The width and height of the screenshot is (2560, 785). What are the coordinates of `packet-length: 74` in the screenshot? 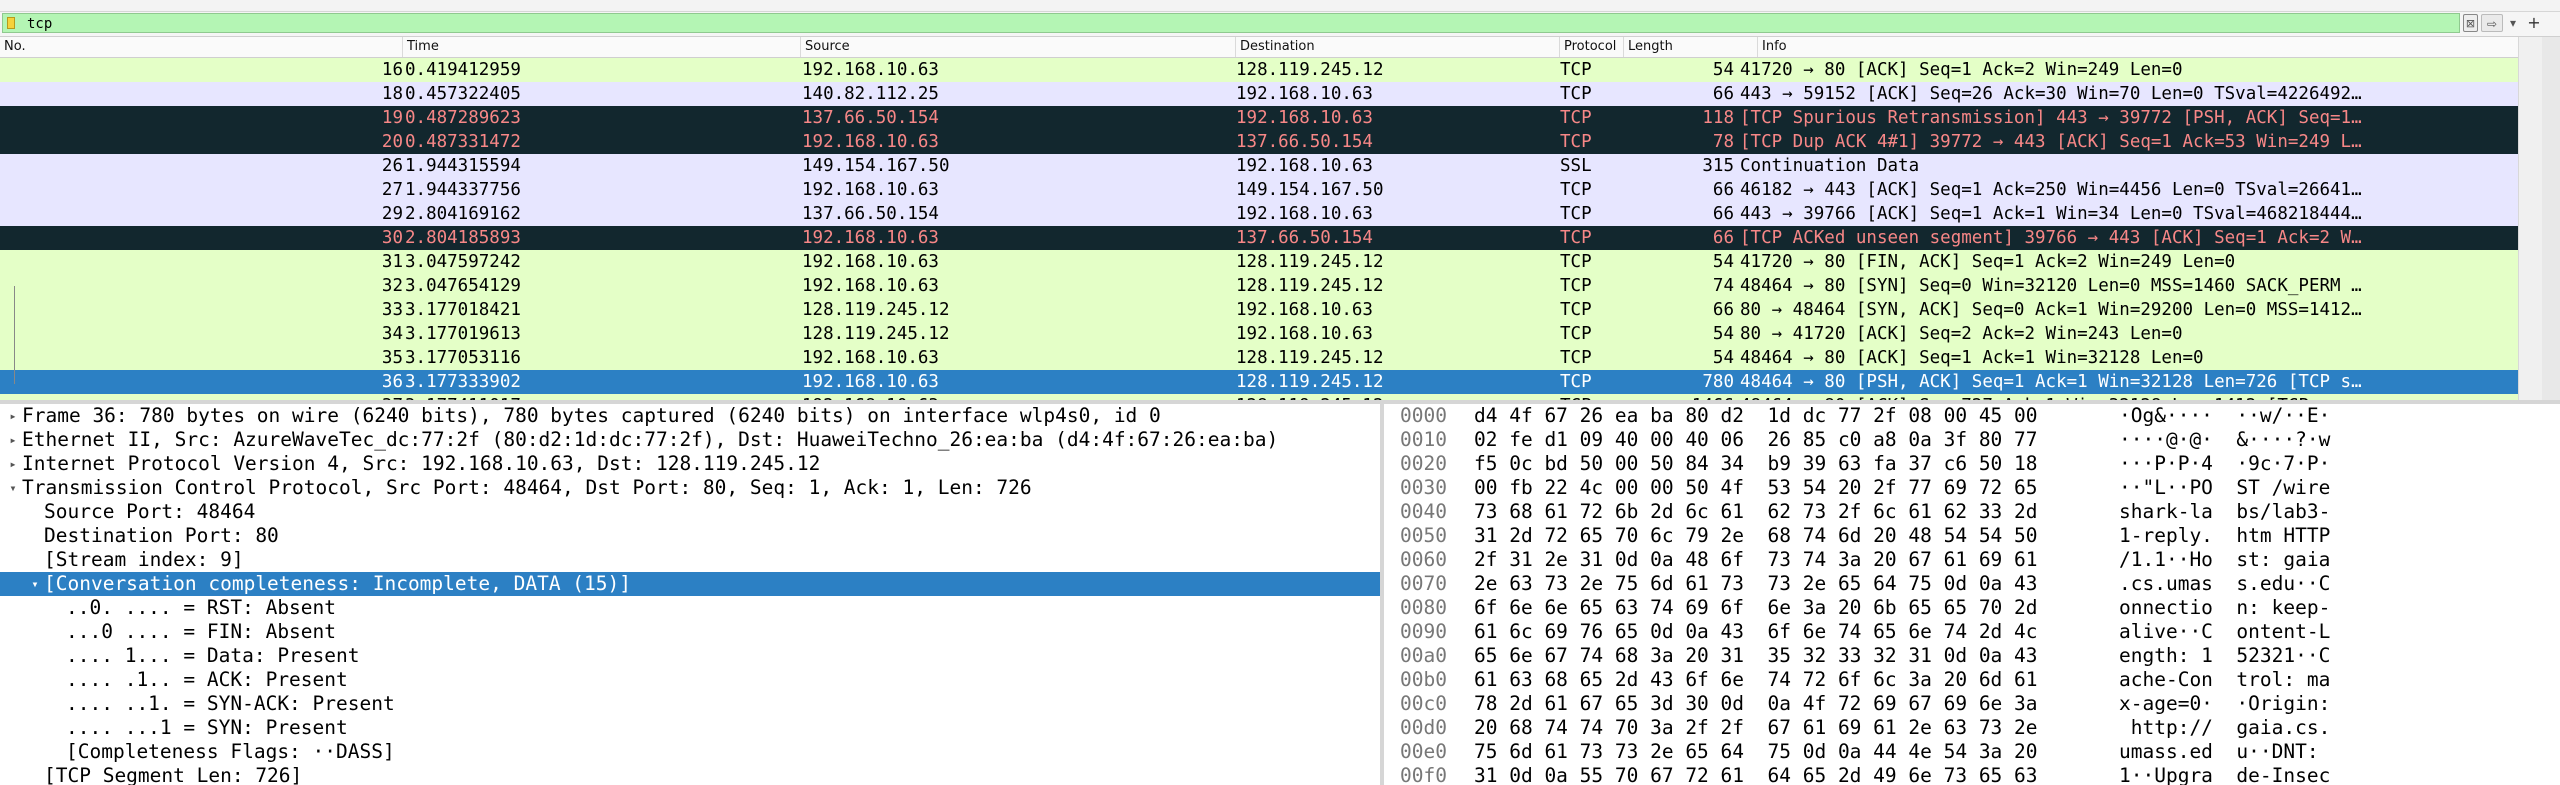 It's located at (1723, 286).